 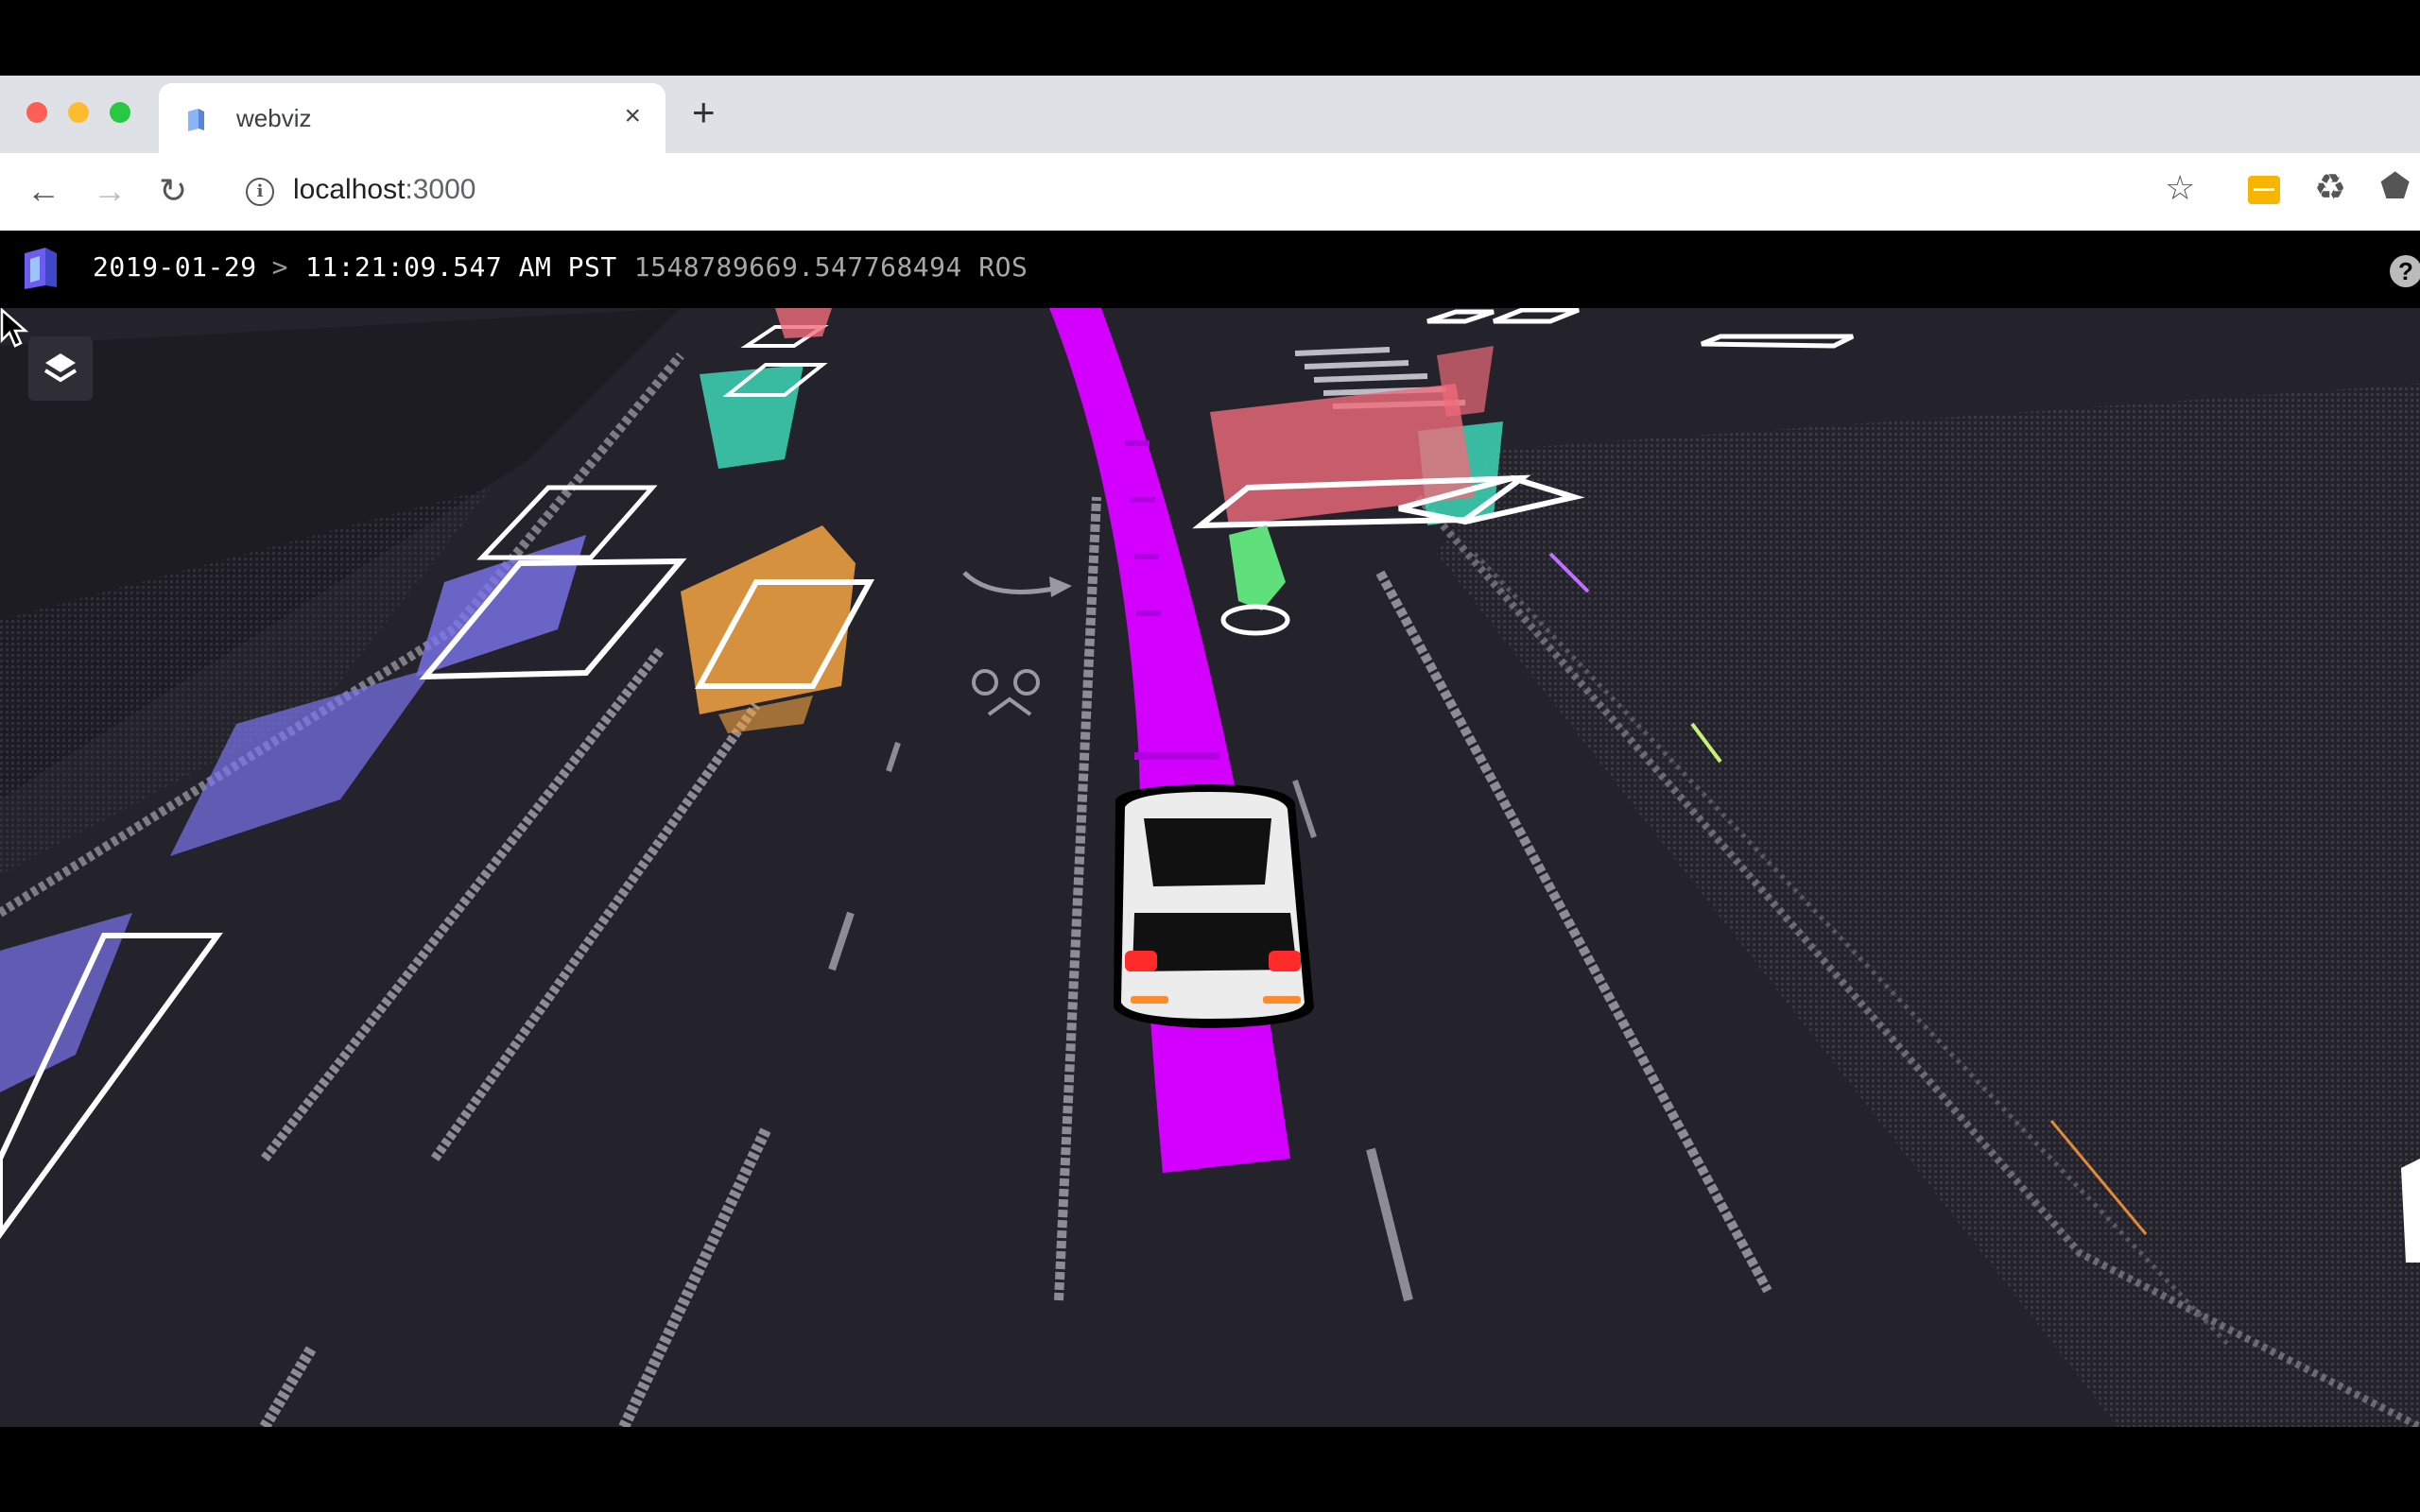 What do you see at coordinates (2264, 190) in the screenshot?
I see `extension-yellow-icon` at bounding box center [2264, 190].